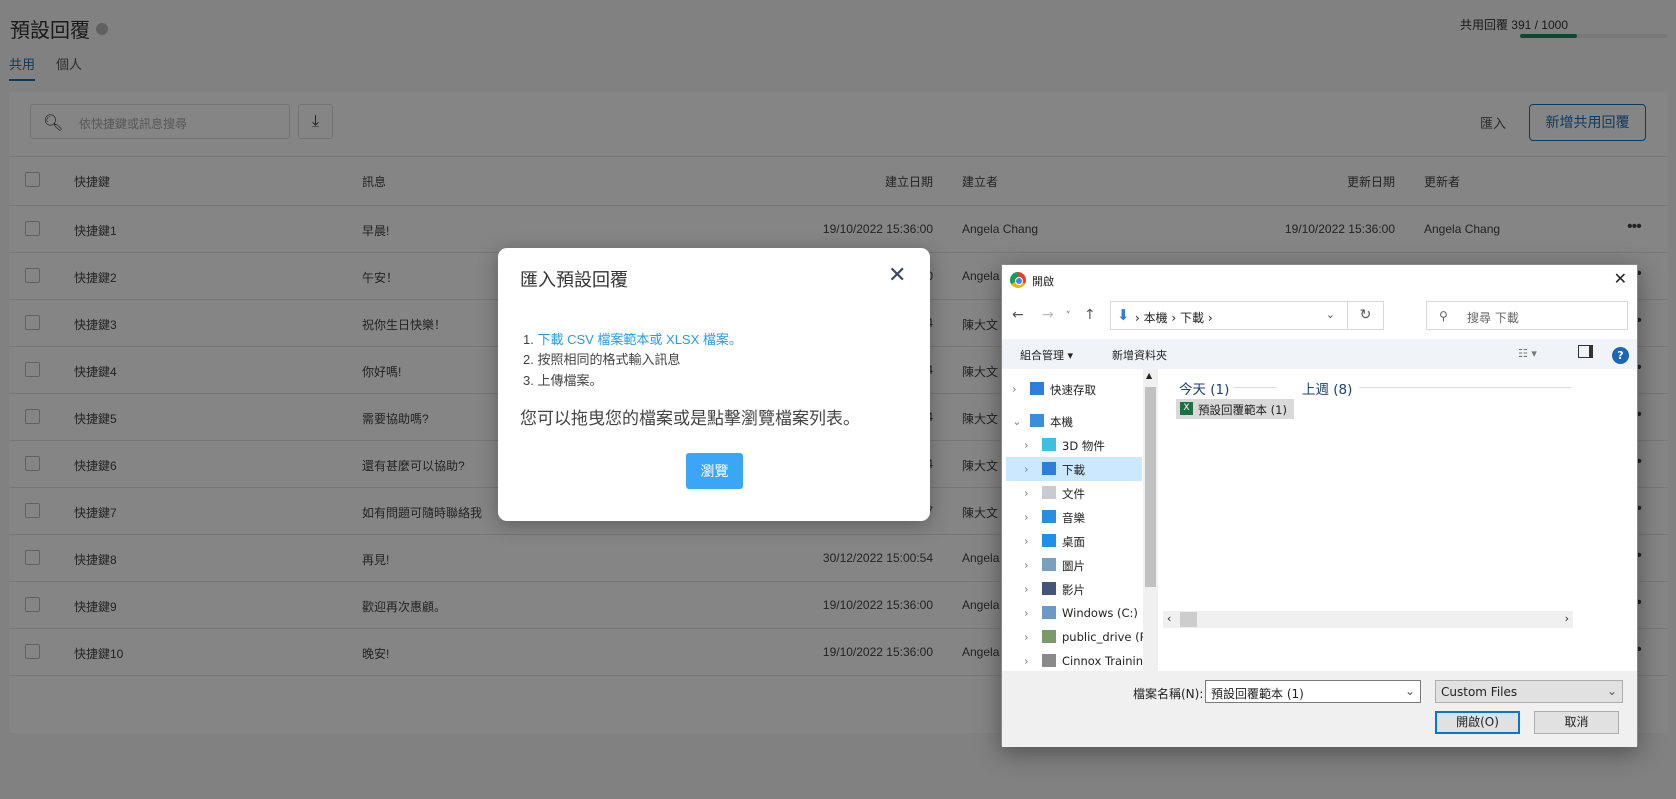 The image size is (1676, 799). What do you see at coordinates (1257, 694) in the screenshot?
I see `filename-value: 預設回覆範本 (1)` at bounding box center [1257, 694].